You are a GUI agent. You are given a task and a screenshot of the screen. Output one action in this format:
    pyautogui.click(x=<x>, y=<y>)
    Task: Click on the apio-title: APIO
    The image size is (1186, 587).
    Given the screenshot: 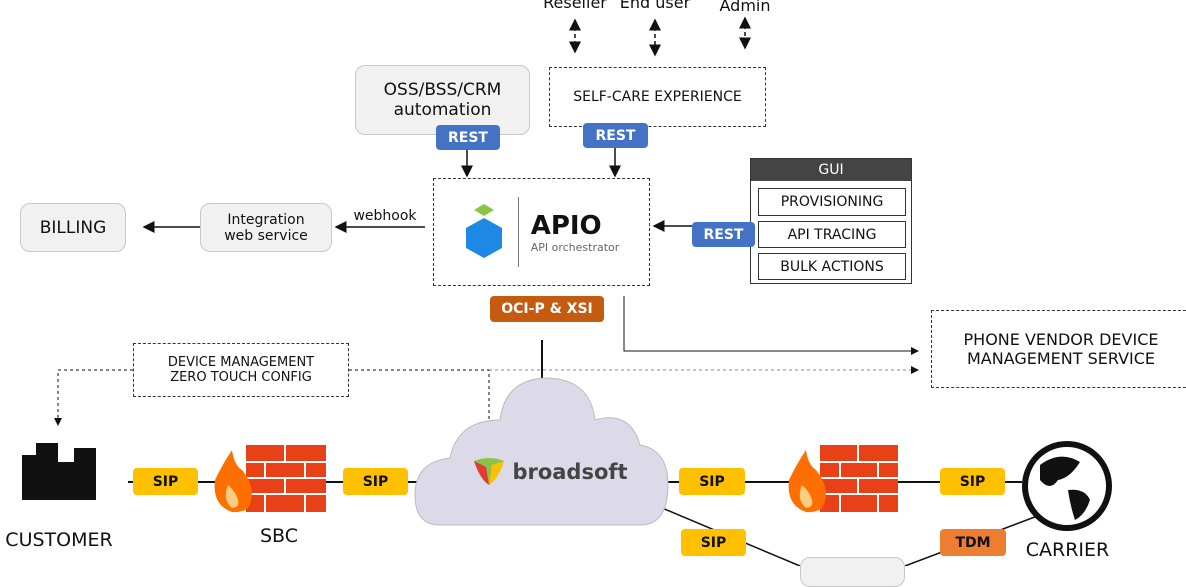 What is the action you would take?
    pyautogui.click(x=566, y=225)
    